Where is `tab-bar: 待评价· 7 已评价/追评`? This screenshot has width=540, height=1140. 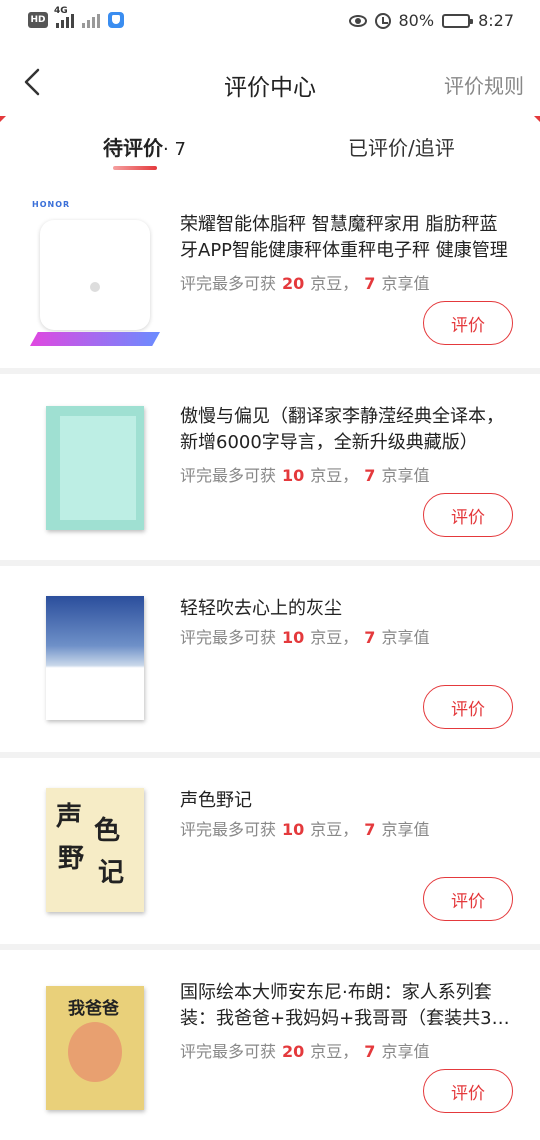
tab-bar: 待评价· 7 已评价/追评 is located at coordinates (270, 149).